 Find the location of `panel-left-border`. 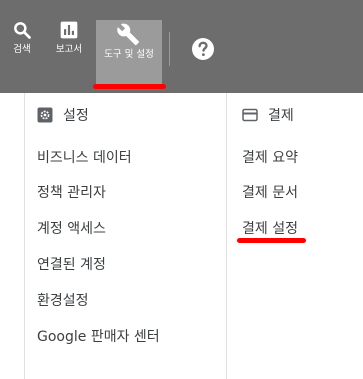

panel-left-border is located at coordinates (24, 236).